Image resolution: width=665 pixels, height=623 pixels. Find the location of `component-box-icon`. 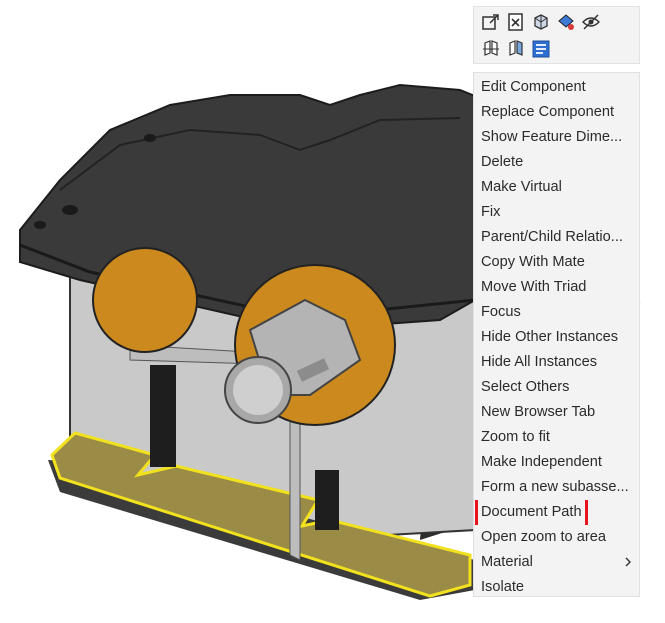

component-box-icon is located at coordinates (541, 22).